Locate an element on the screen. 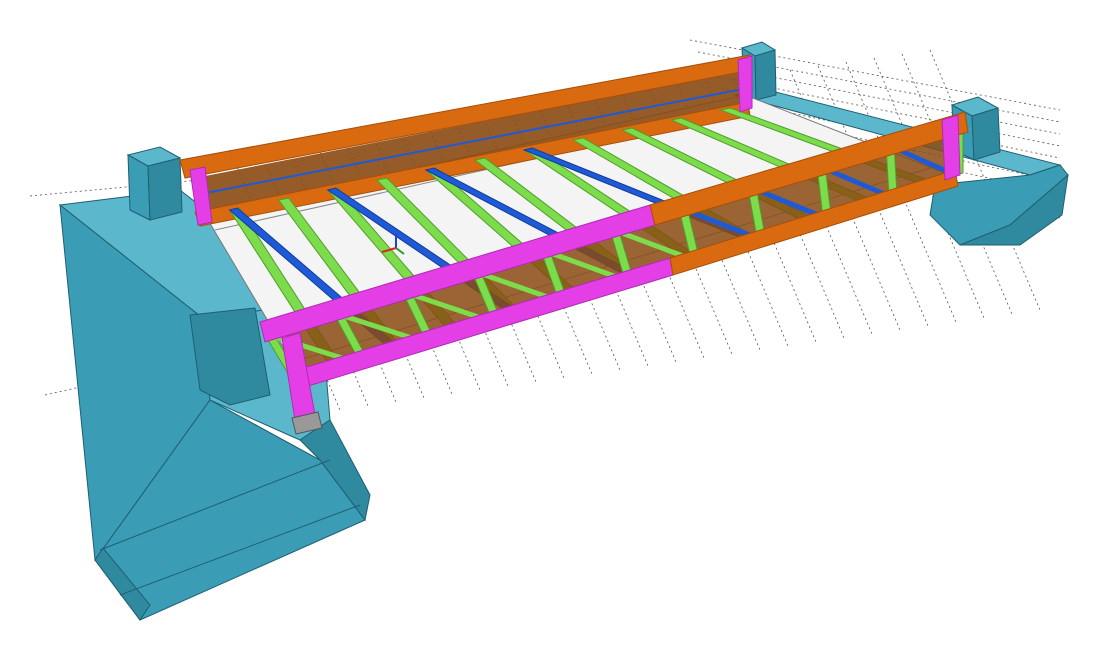 The width and height of the screenshot is (1102, 646). abutment-left-pedestal-side is located at coordinates (165, 189).